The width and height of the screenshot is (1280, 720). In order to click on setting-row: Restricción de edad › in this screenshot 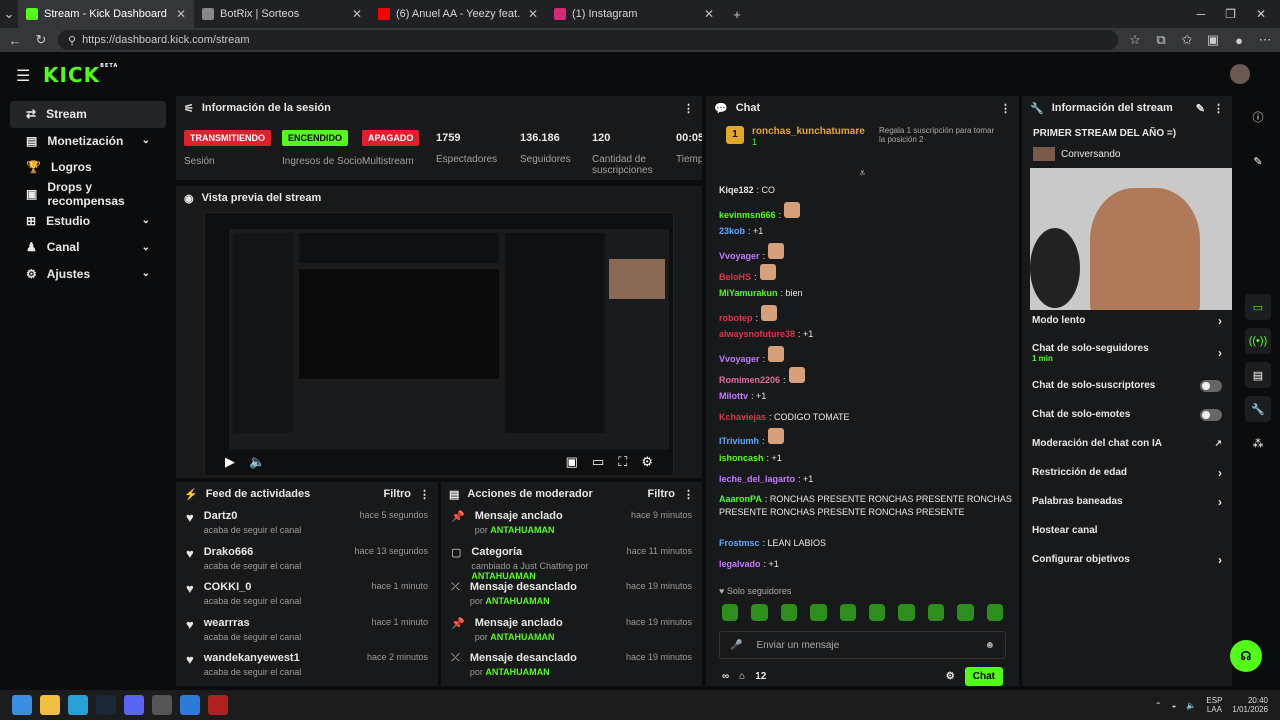, I will do `click(1127, 472)`.